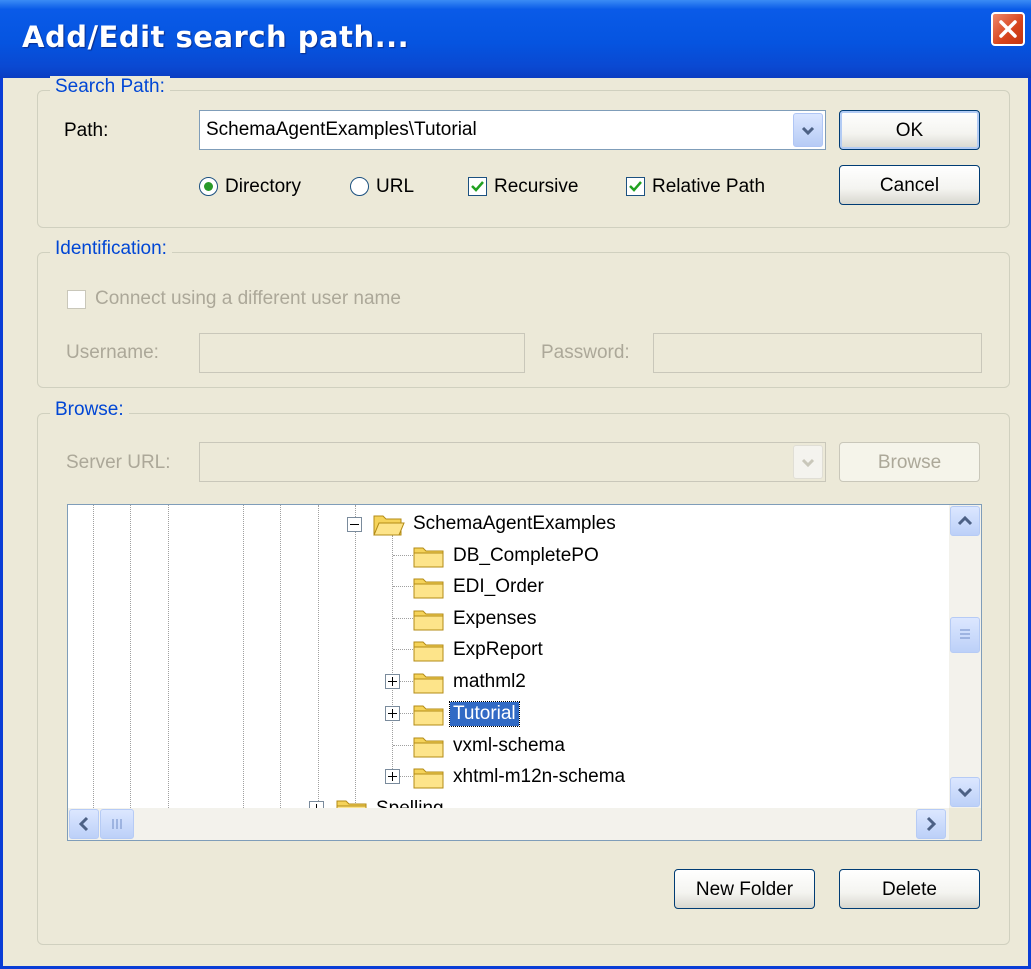 This screenshot has width=1031, height=969. I want to click on delete-button: Delete, so click(909, 889).